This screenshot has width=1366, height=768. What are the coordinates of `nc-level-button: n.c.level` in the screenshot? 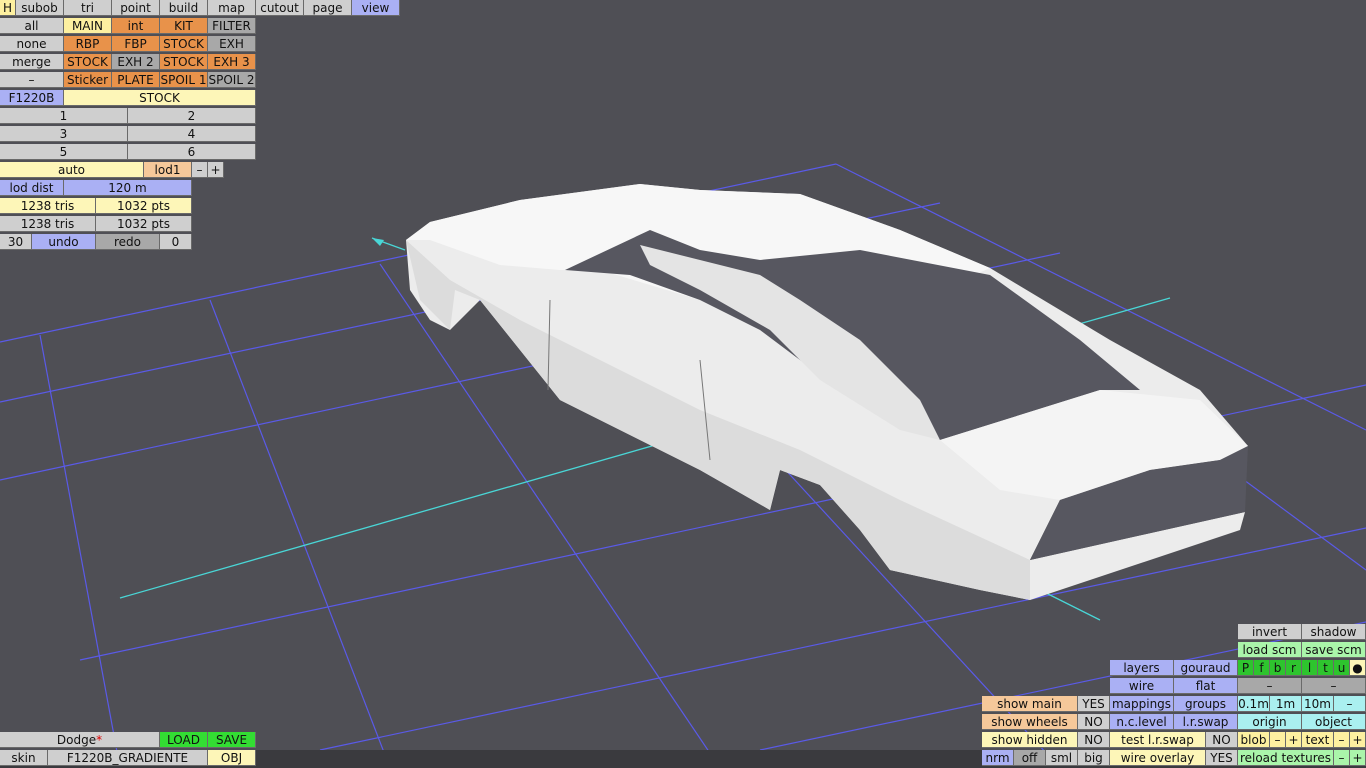 It's located at (1142, 722).